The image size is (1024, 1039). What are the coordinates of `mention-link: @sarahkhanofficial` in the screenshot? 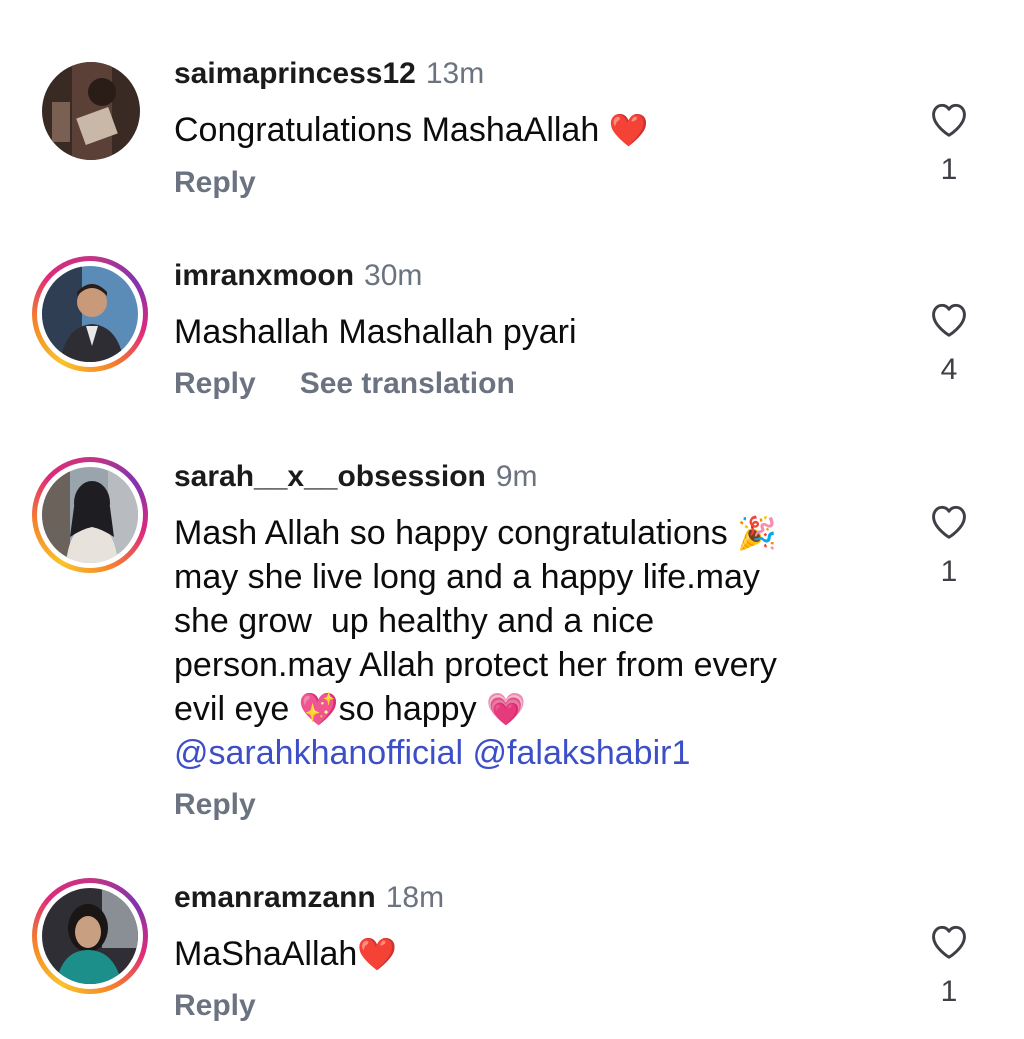 It's located at (318, 753).